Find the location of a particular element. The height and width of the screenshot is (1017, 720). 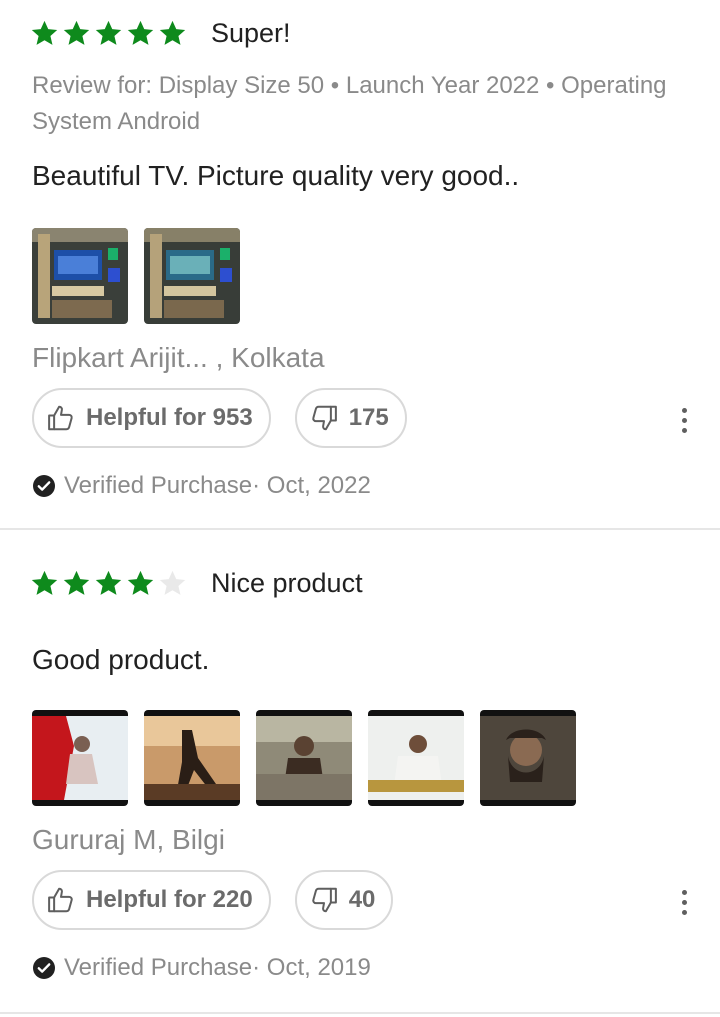

verified-purchase: Verified Purchase · Oct, 2019 is located at coordinates (201, 968).